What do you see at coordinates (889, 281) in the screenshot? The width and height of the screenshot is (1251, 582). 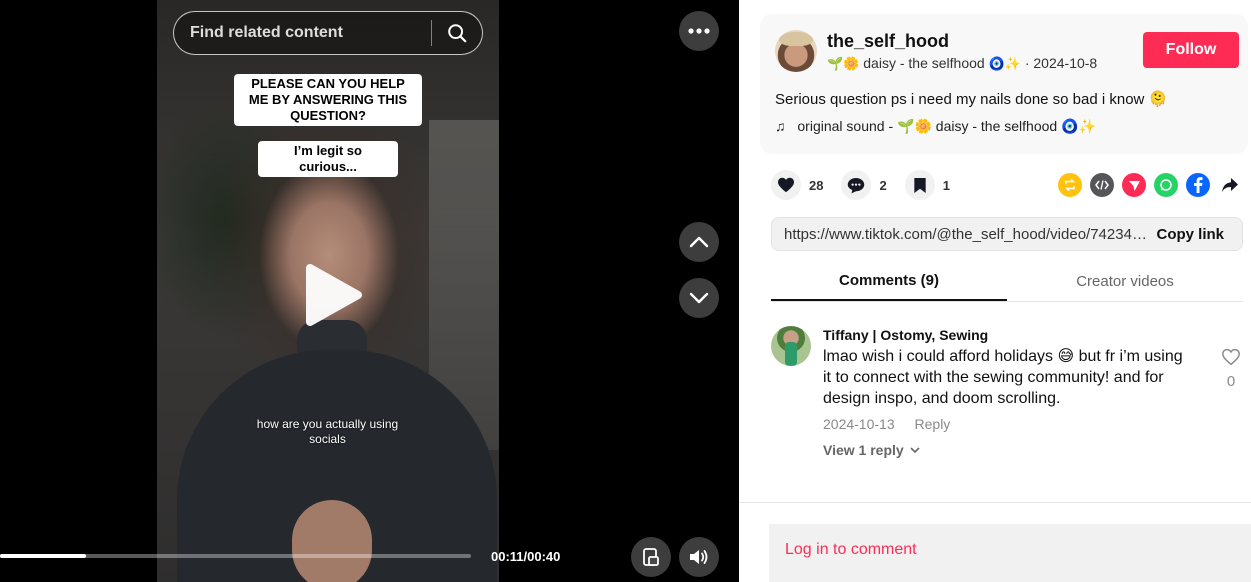 I see `tab-comments: Comments (9)` at bounding box center [889, 281].